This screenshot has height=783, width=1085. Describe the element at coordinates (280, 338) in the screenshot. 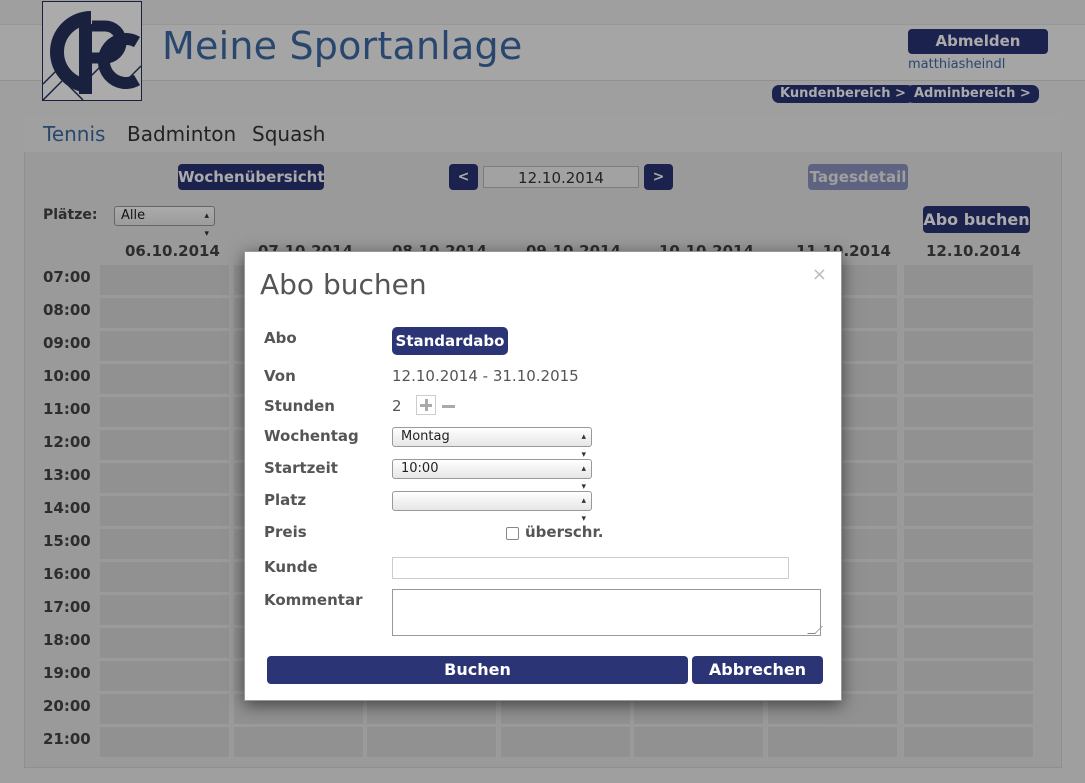

I see `abo-label: Abo` at that location.